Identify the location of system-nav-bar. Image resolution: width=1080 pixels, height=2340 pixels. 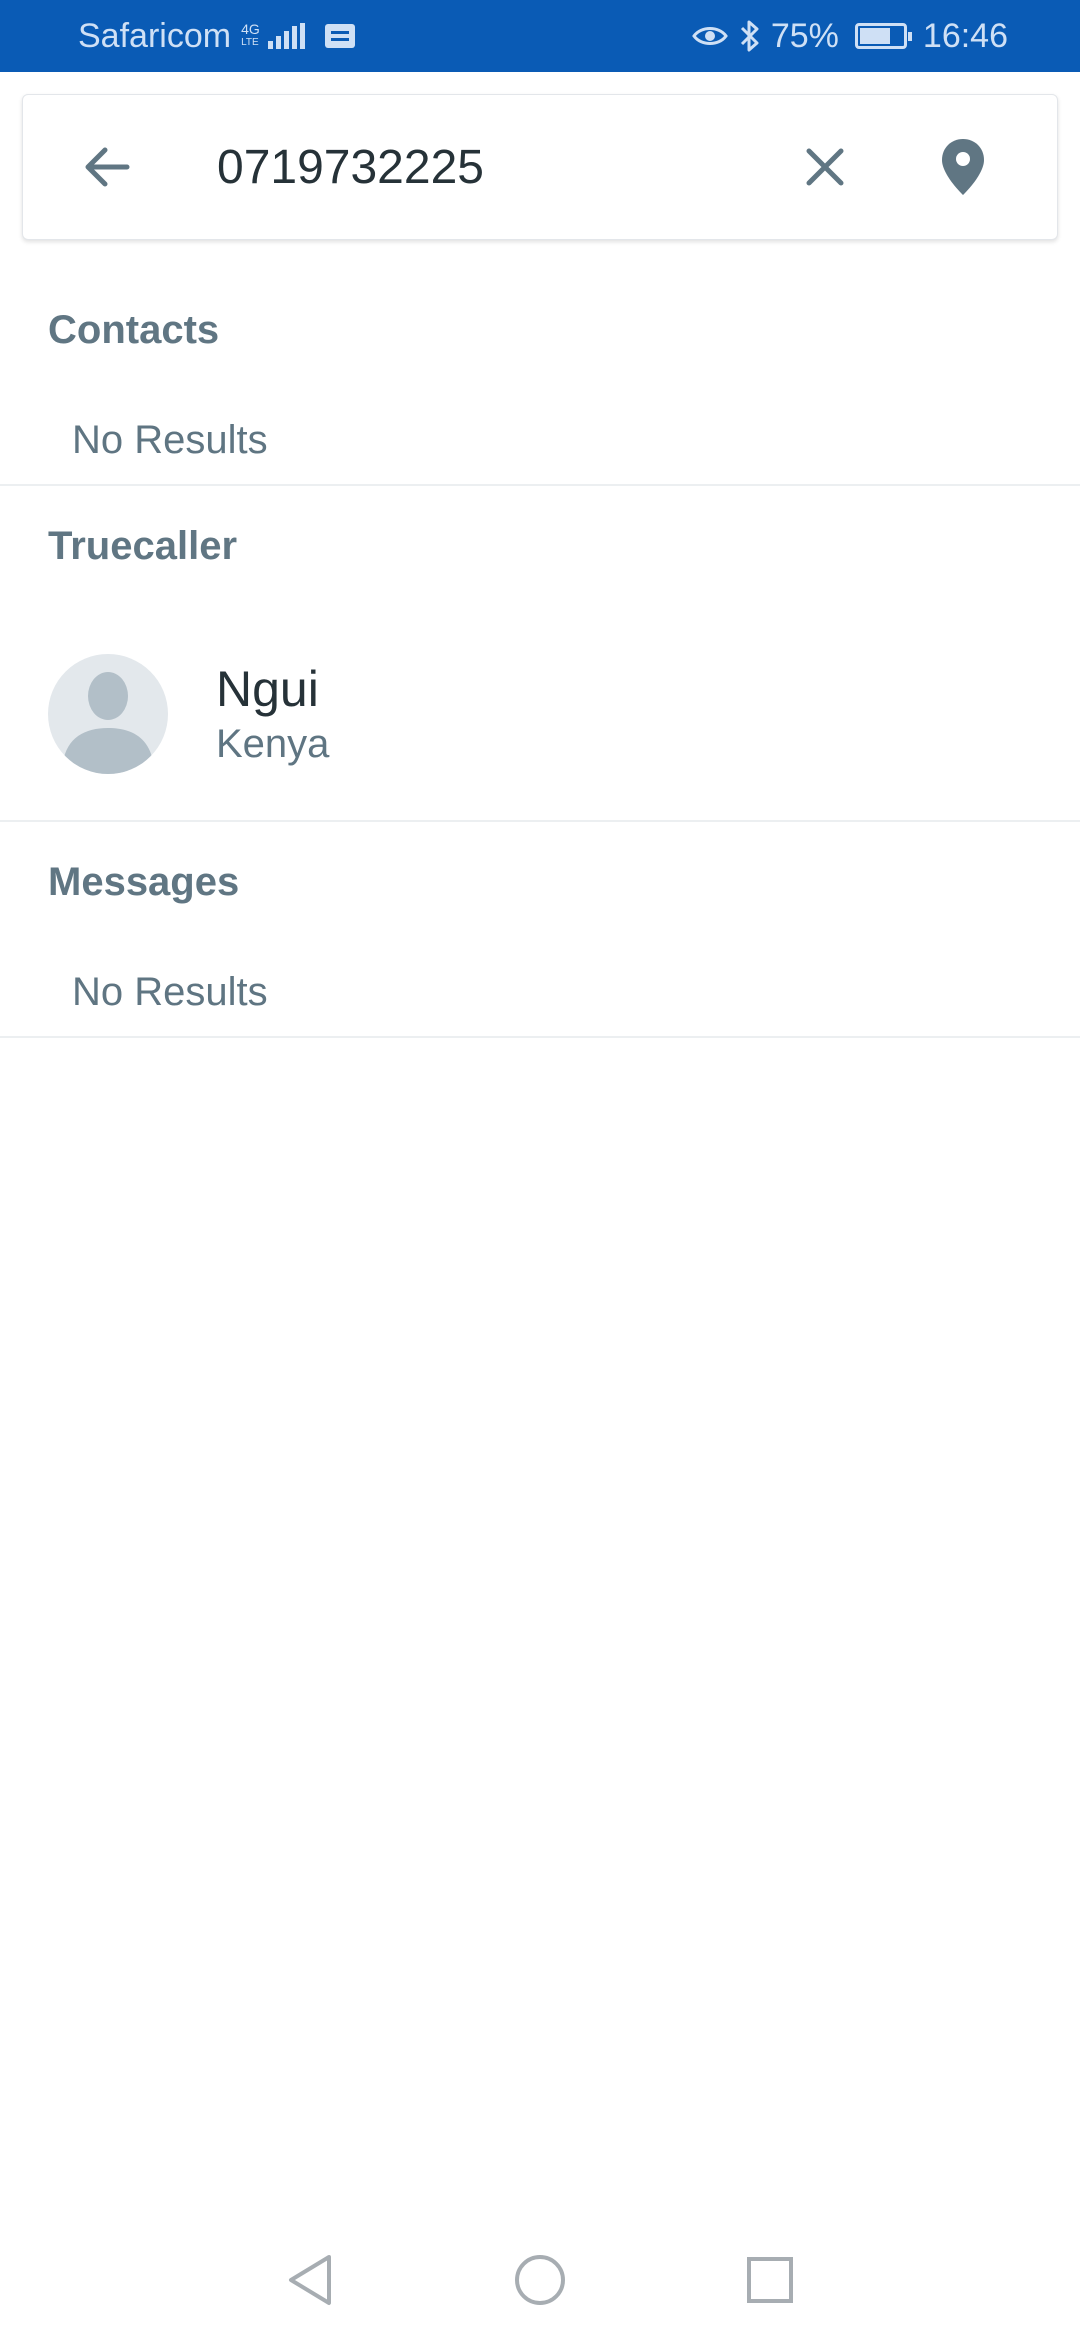
(540, 2280).